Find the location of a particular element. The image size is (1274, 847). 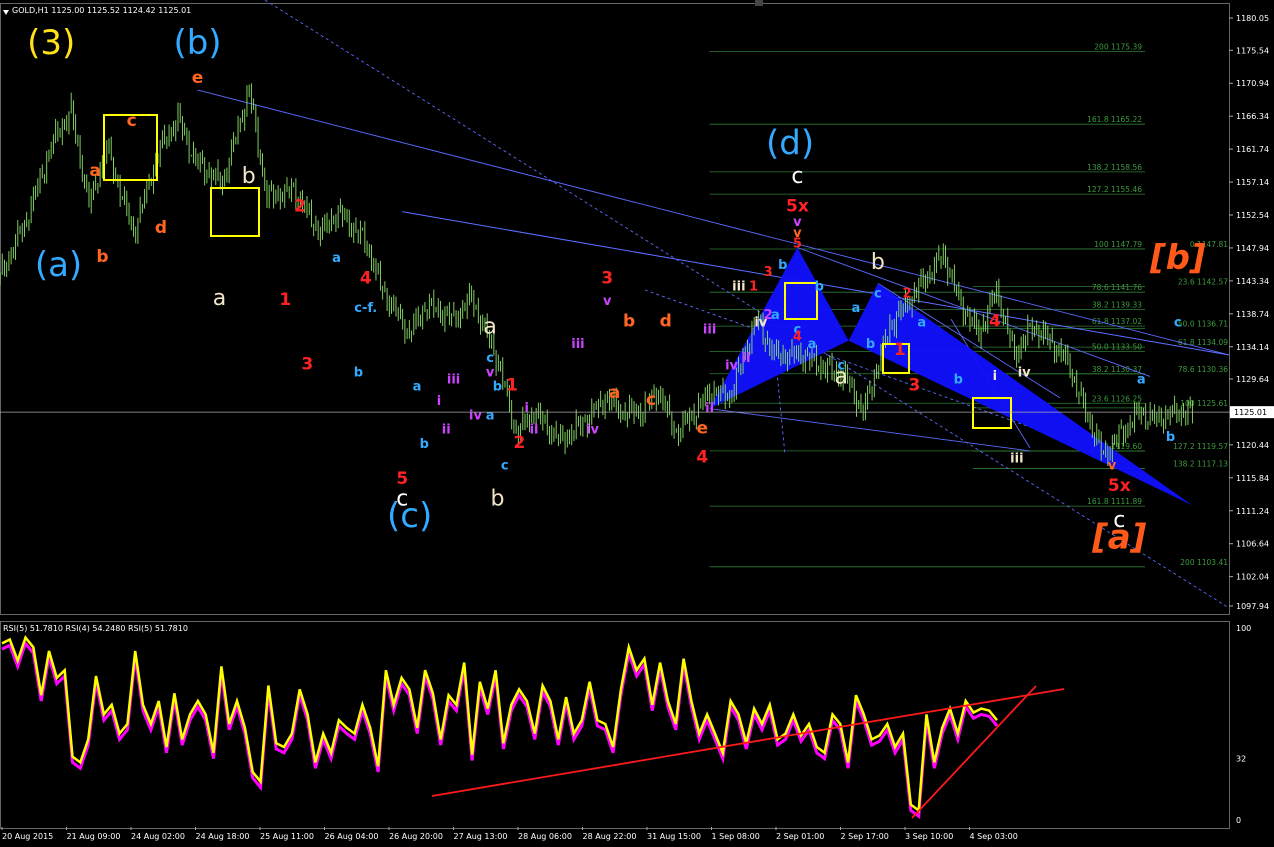

y-tick-label: 1166.34 is located at coordinates (1252, 116).